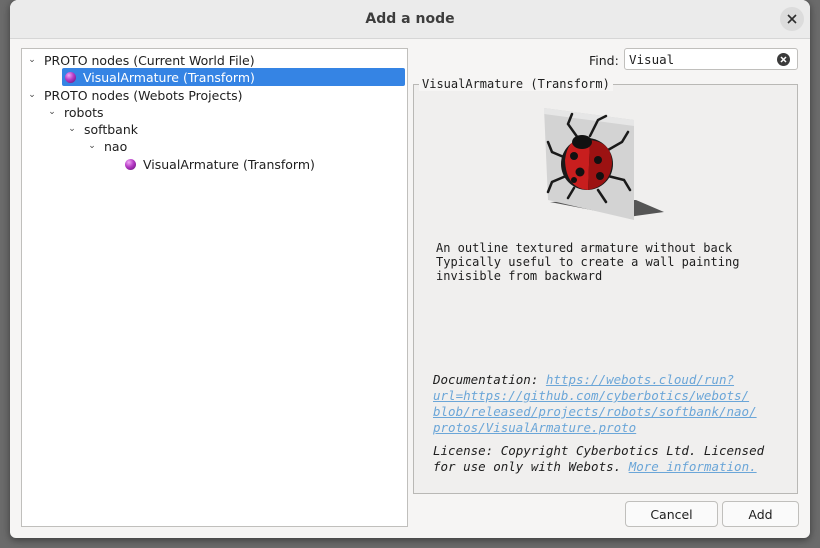 The image size is (820, 548). I want to click on dialog-title: Add a node, so click(410, 19).